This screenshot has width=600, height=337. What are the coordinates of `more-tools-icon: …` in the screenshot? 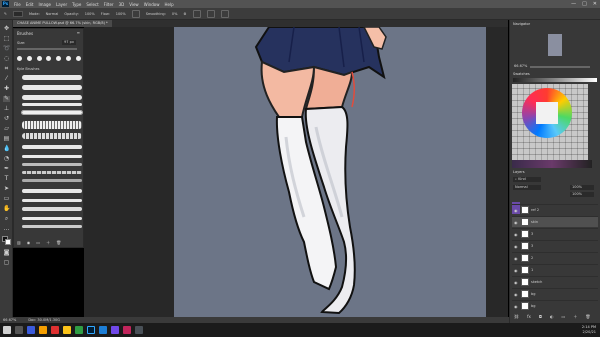 It's located at (6, 229).